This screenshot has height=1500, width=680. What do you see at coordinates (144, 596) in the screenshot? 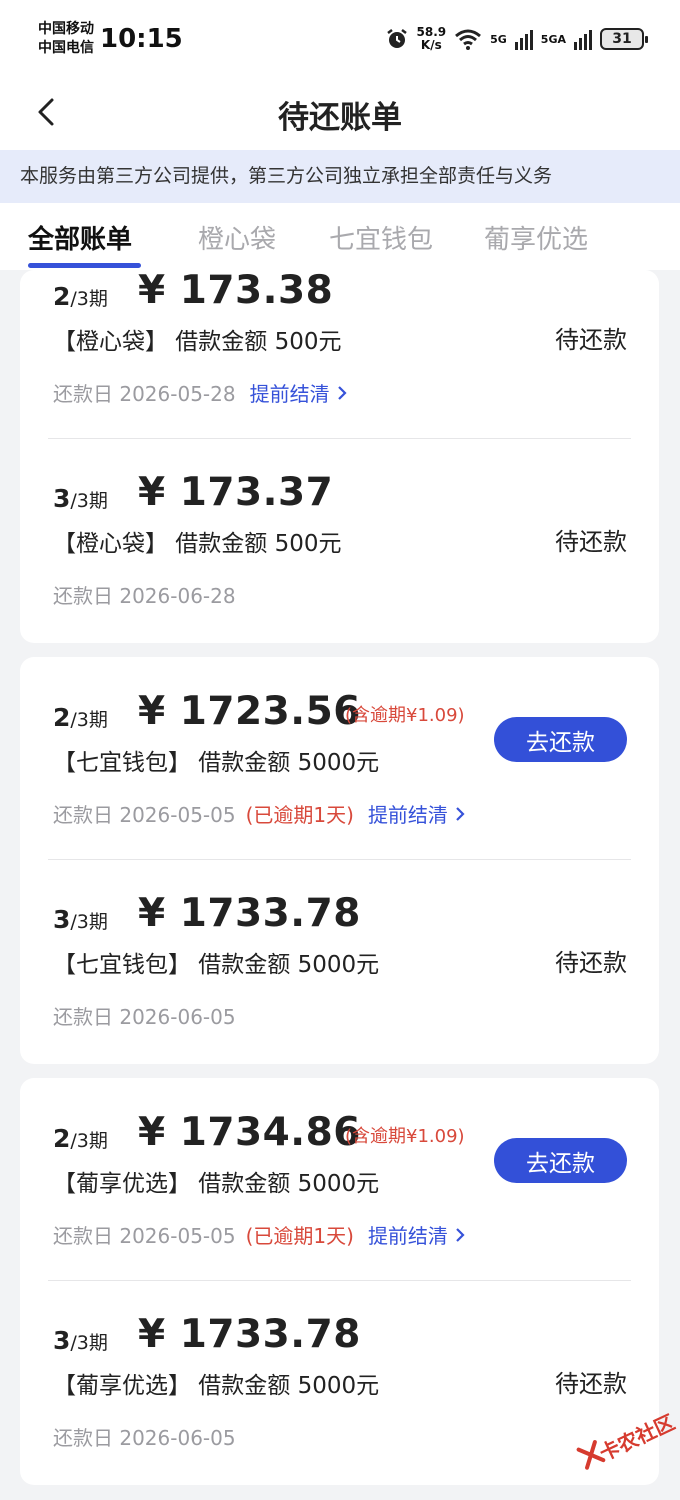
I see `due-date-line: 还款日 2026-06-28` at bounding box center [144, 596].